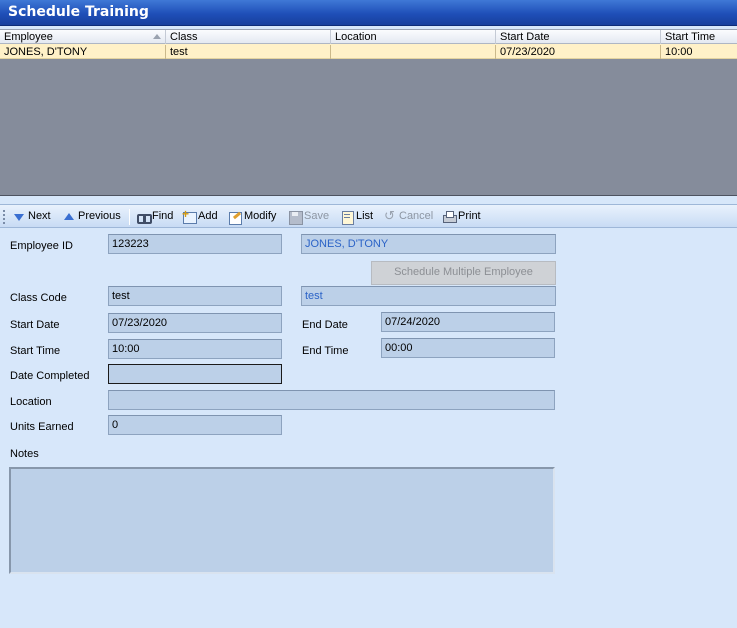 The height and width of the screenshot is (628, 737). Describe the element at coordinates (699, 37) in the screenshot. I see `column-header-start-time: Start Time` at that location.